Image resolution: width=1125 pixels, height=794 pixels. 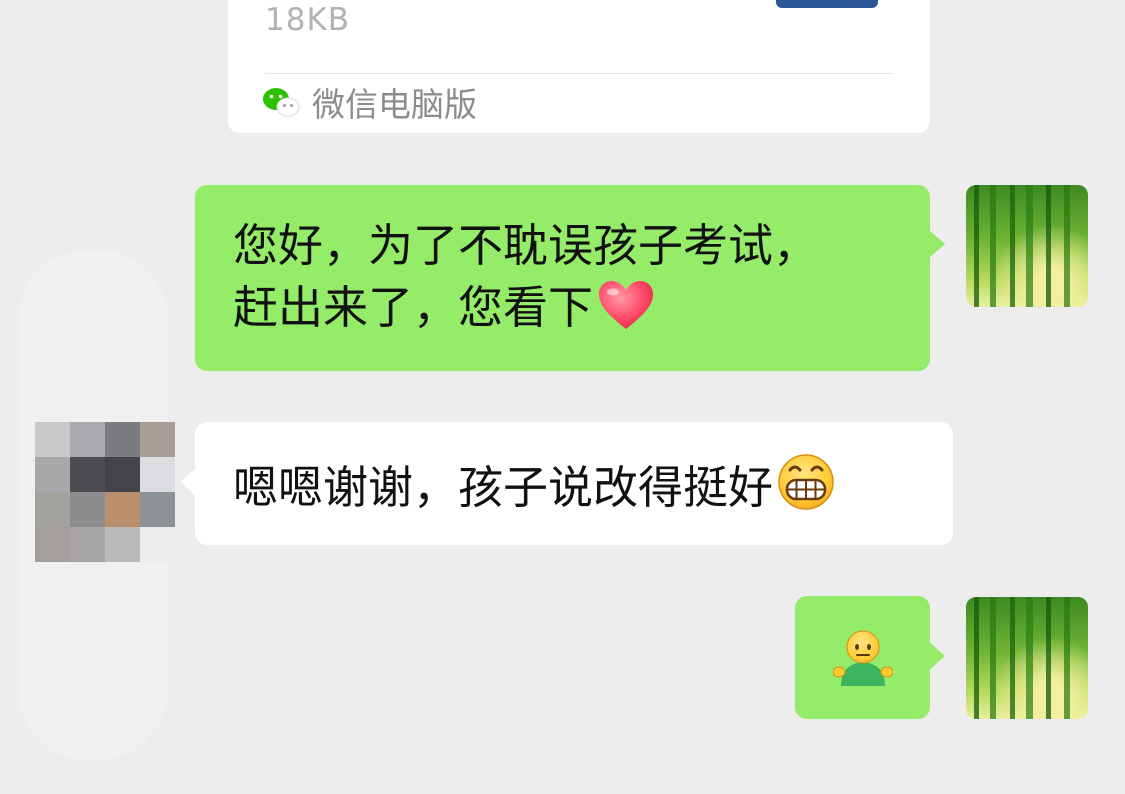 I want to click on outgoing-emoji-message, so click(x=870, y=657).